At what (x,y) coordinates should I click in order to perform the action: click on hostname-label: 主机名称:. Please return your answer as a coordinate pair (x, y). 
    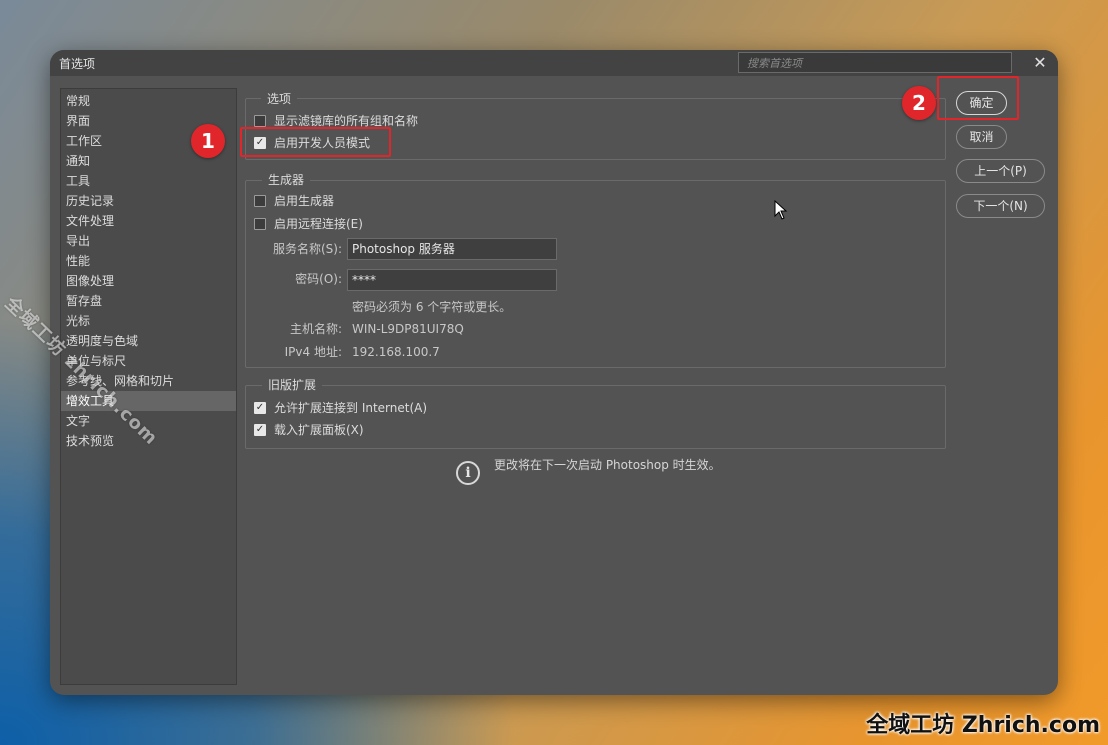
    Looking at the image, I should click on (315, 329).